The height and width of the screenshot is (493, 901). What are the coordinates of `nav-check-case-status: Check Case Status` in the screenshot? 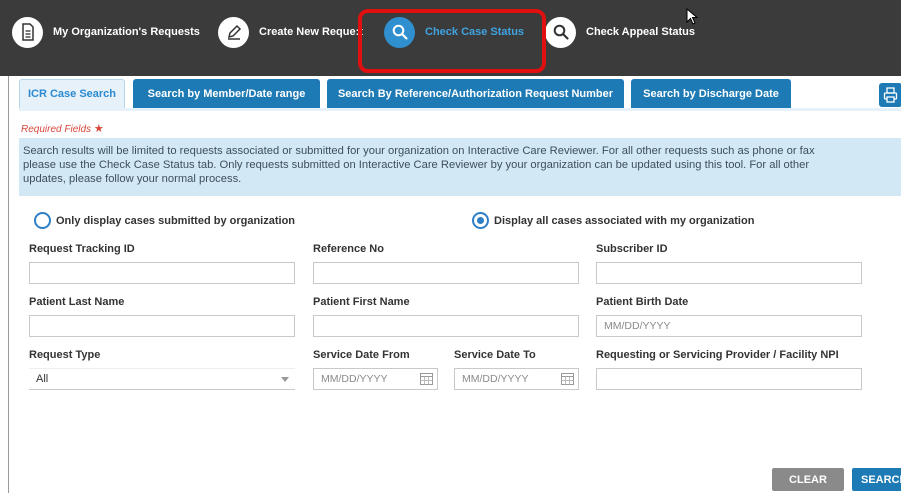 It's located at (454, 32).